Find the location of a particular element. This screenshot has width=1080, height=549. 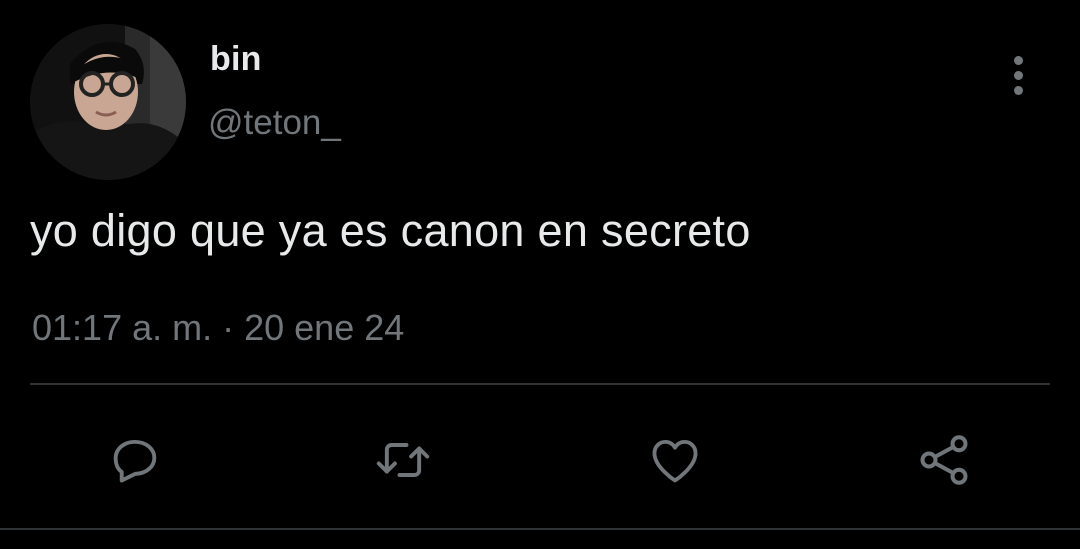

avatar-image is located at coordinates (108, 102).